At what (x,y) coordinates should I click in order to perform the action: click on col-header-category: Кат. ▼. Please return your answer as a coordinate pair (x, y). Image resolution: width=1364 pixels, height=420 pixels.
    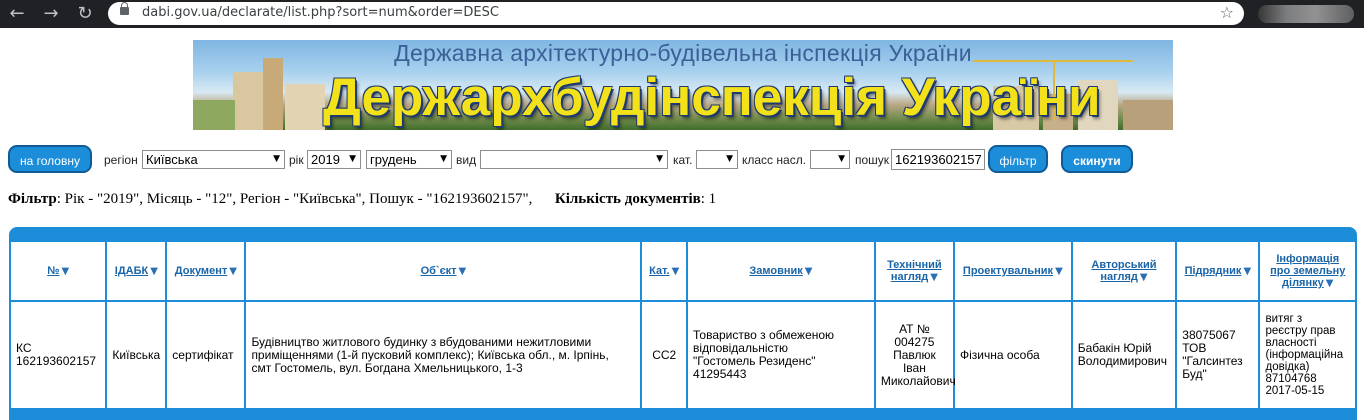
    Looking at the image, I should click on (664, 271).